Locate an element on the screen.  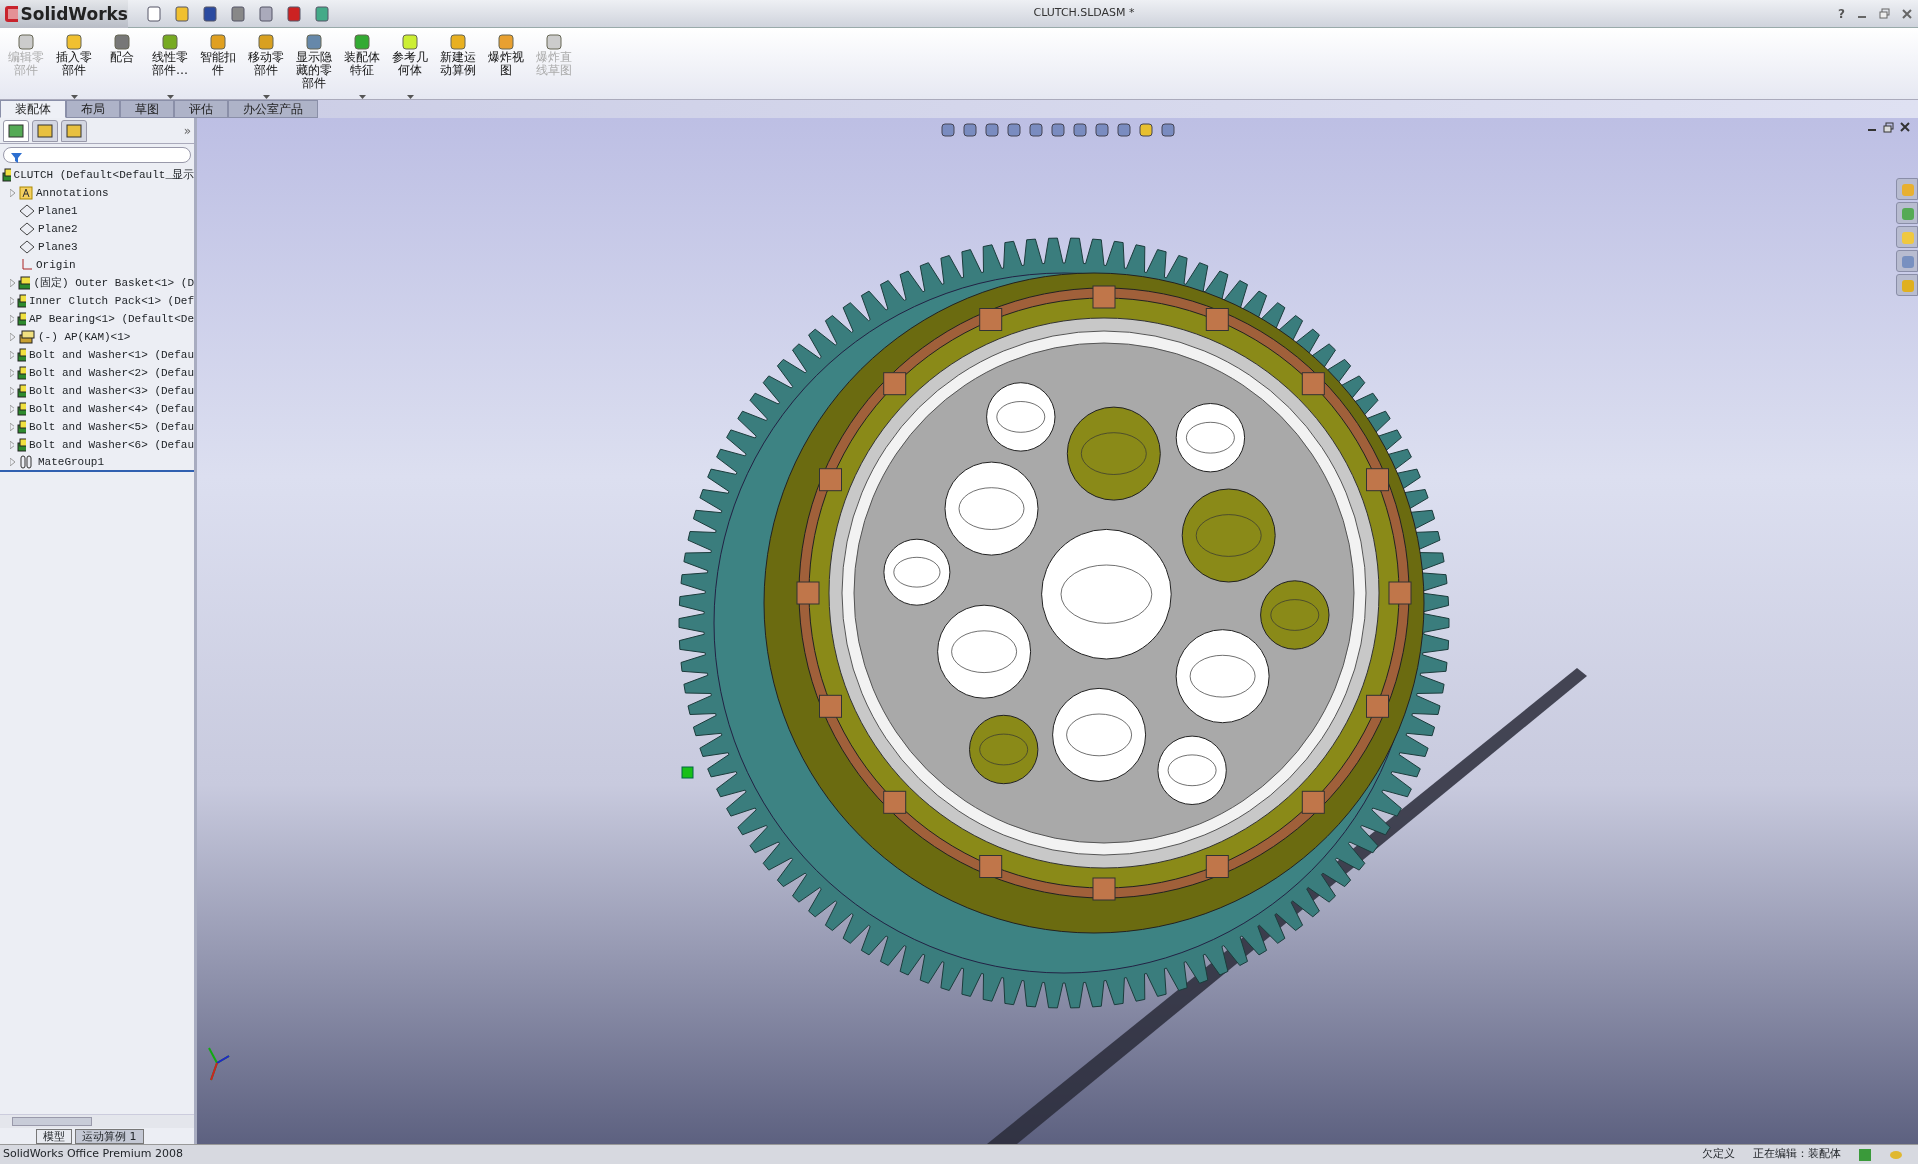
tab: 装配体 is located at coordinates (33, 109).